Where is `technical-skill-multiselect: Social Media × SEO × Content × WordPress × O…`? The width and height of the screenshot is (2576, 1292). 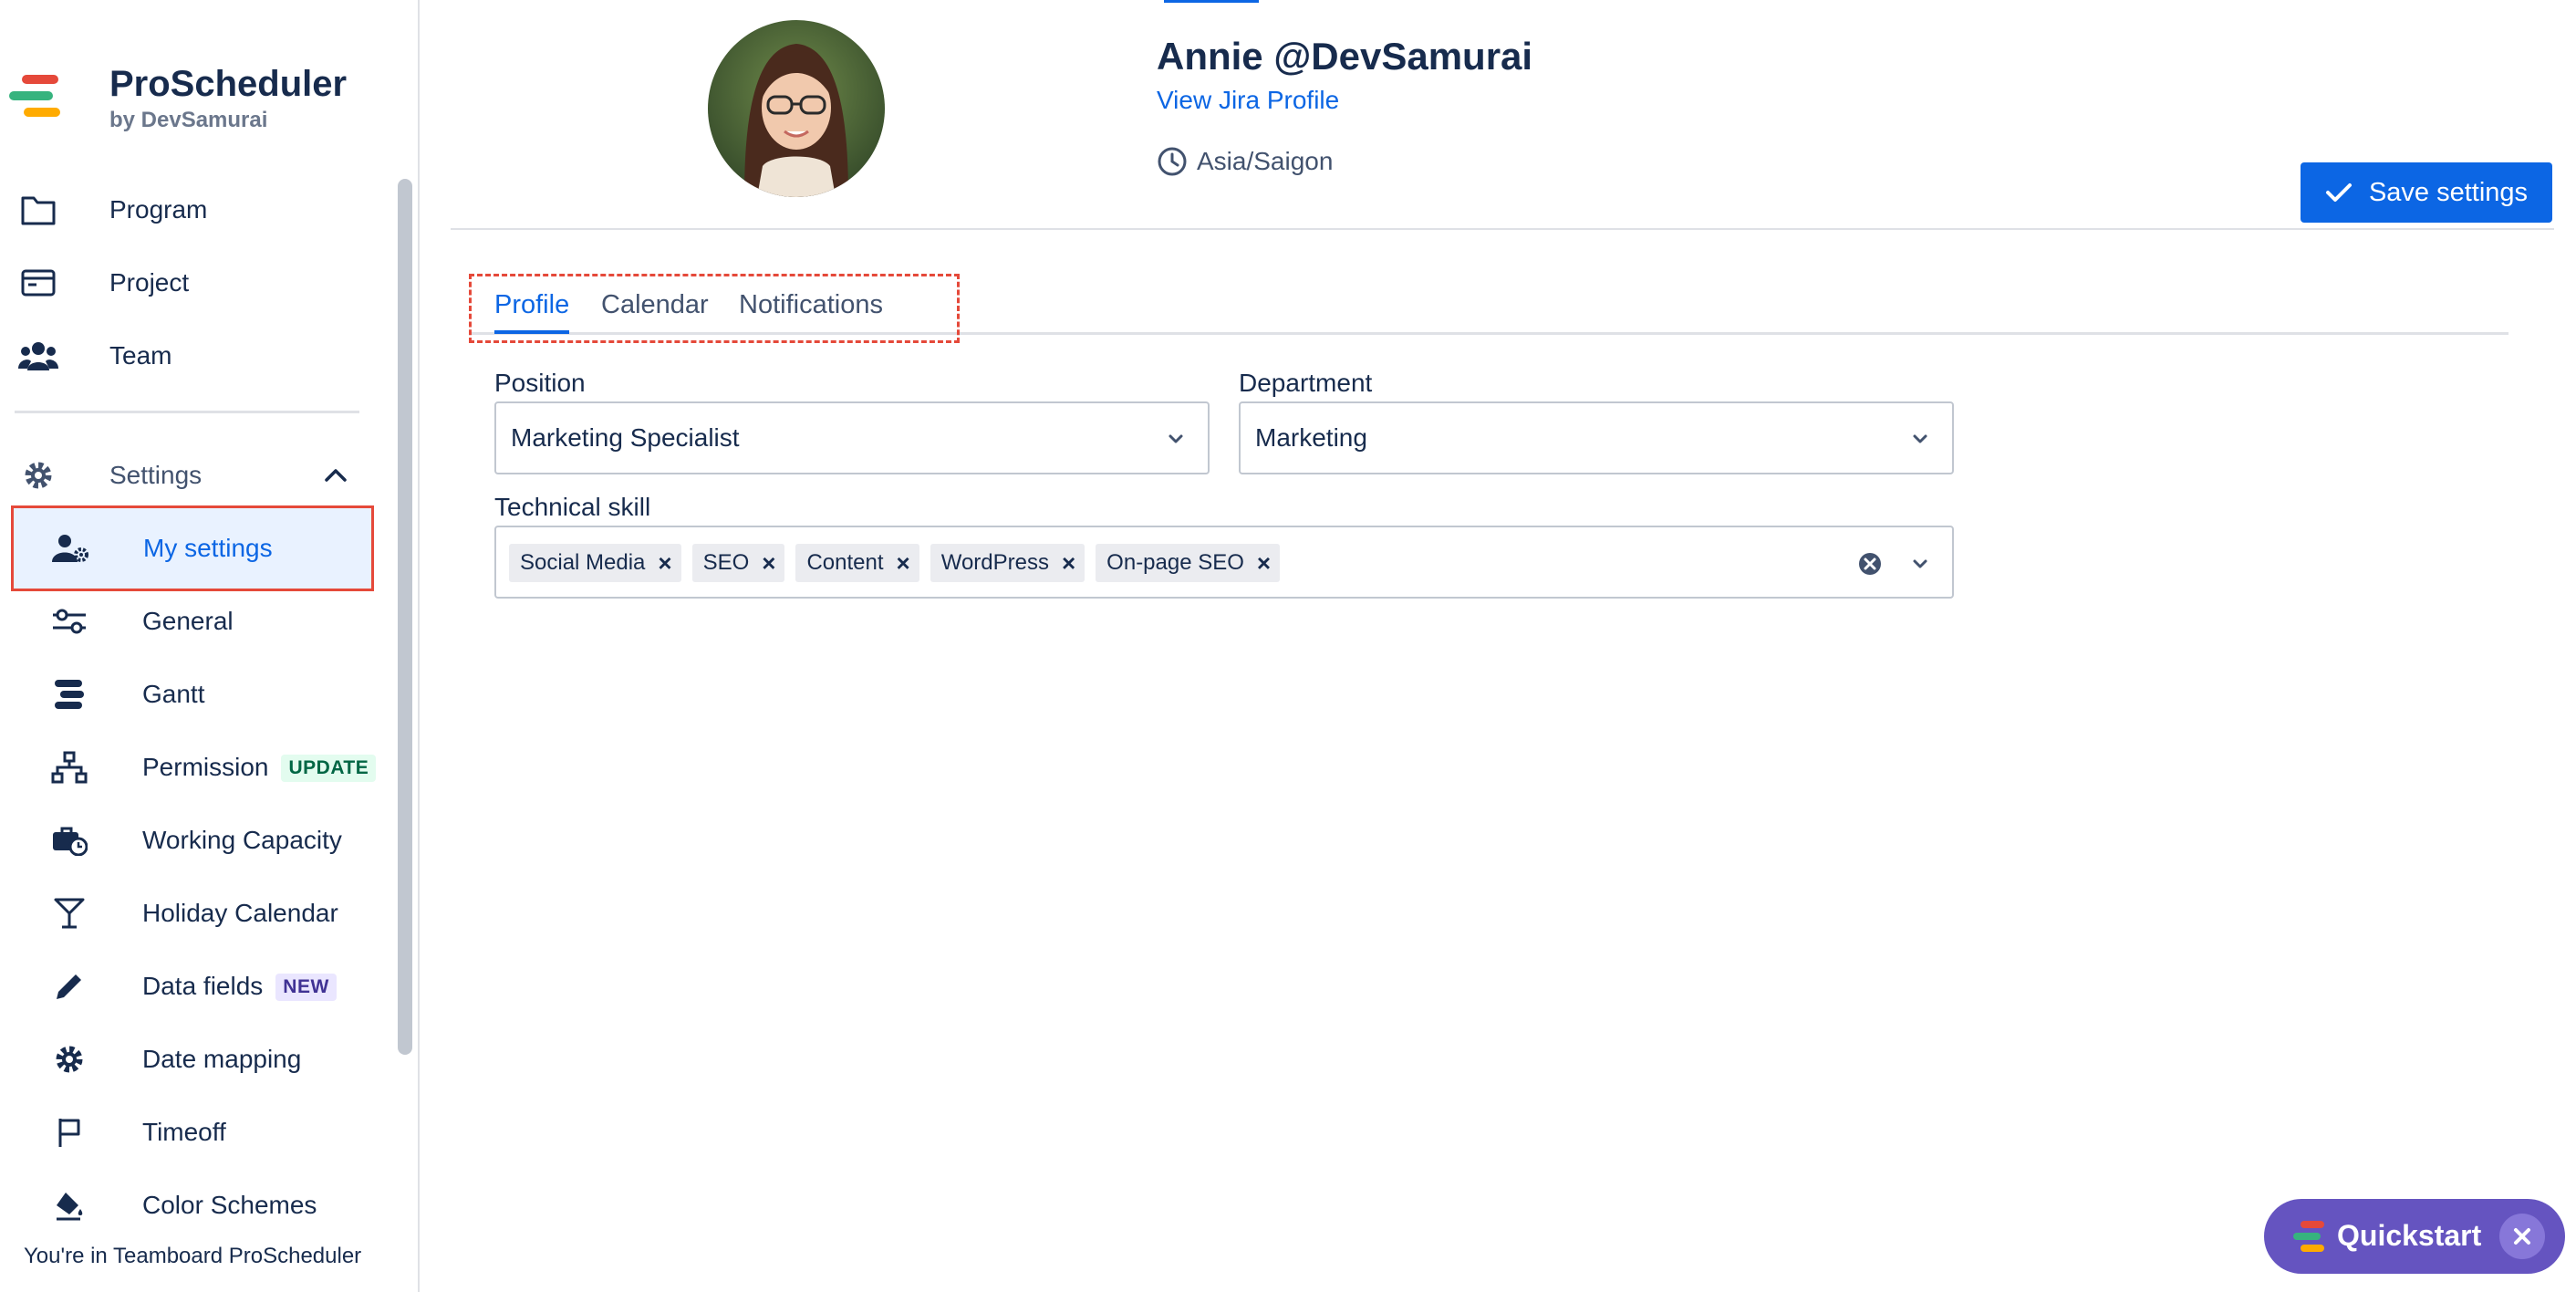 technical-skill-multiselect: Social Media × SEO × Content × WordPress × O… is located at coordinates (1224, 562).